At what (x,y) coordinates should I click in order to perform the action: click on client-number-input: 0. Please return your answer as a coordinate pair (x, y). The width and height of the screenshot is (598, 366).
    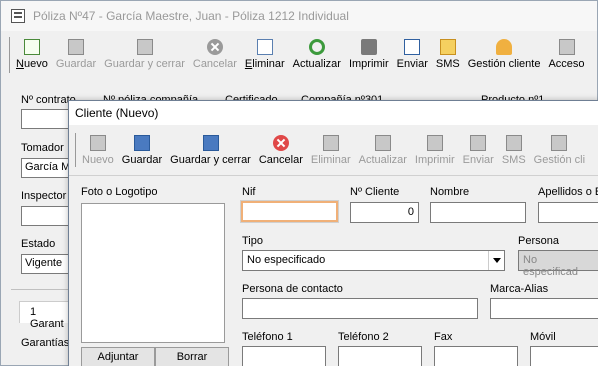
    Looking at the image, I should click on (384, 212).